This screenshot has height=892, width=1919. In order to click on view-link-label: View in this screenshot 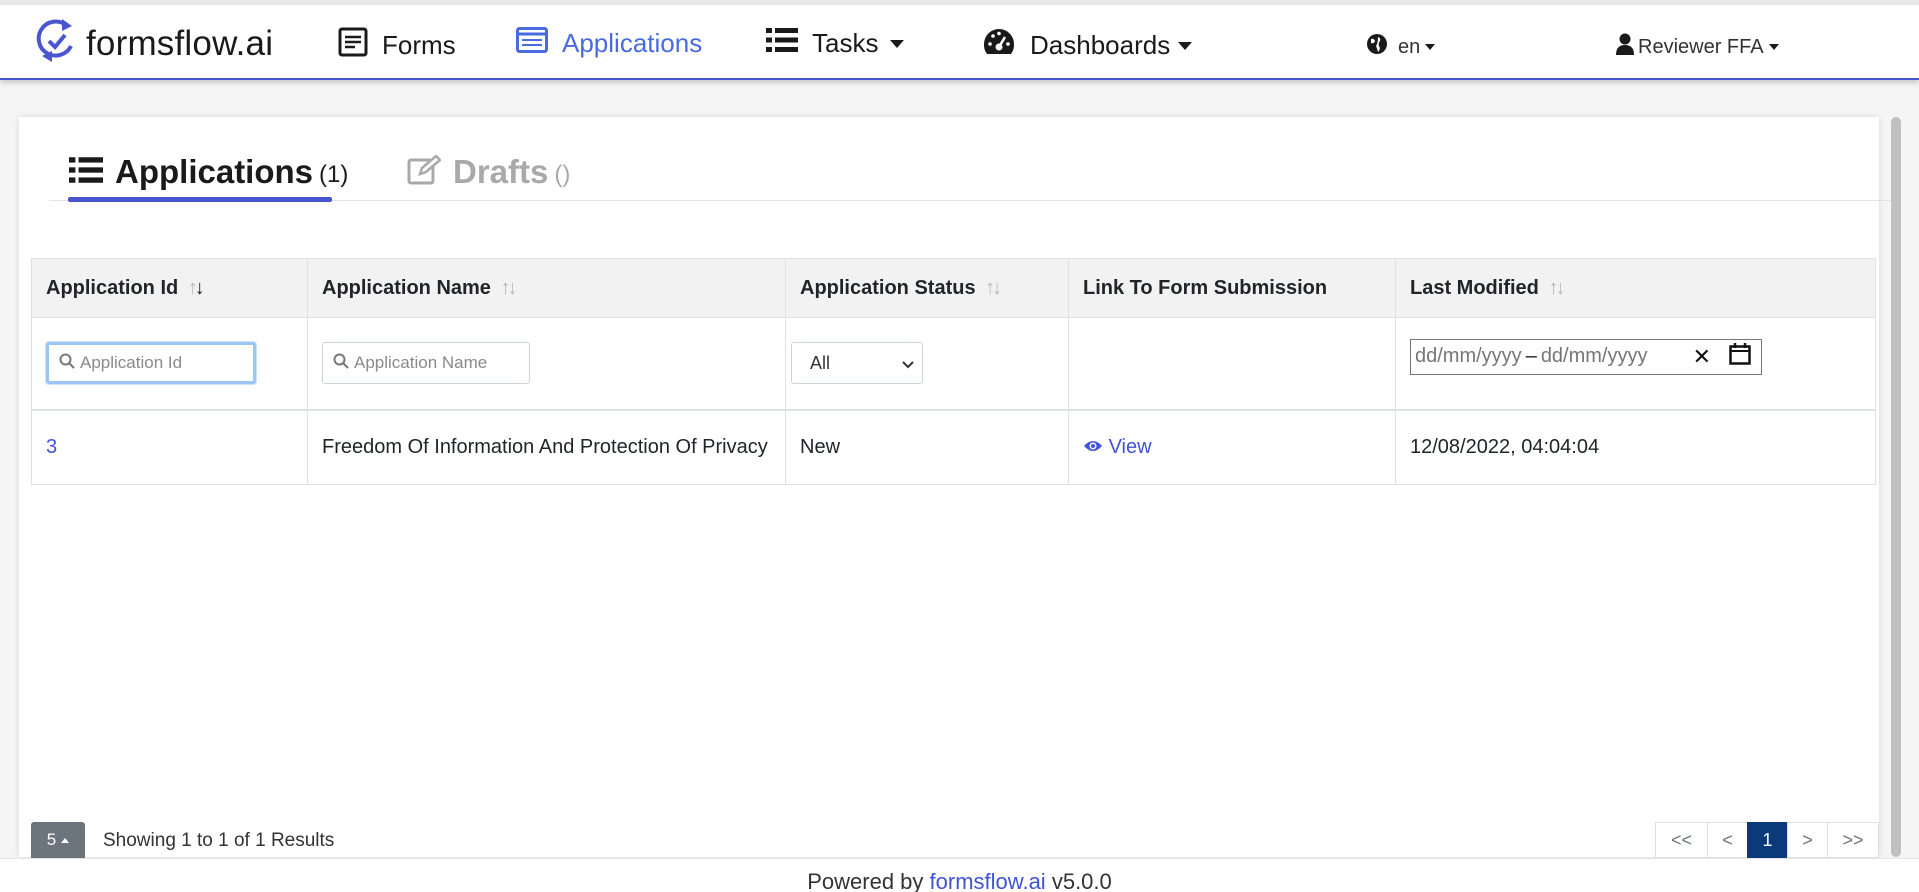, I will do `click(1130, 446)`.